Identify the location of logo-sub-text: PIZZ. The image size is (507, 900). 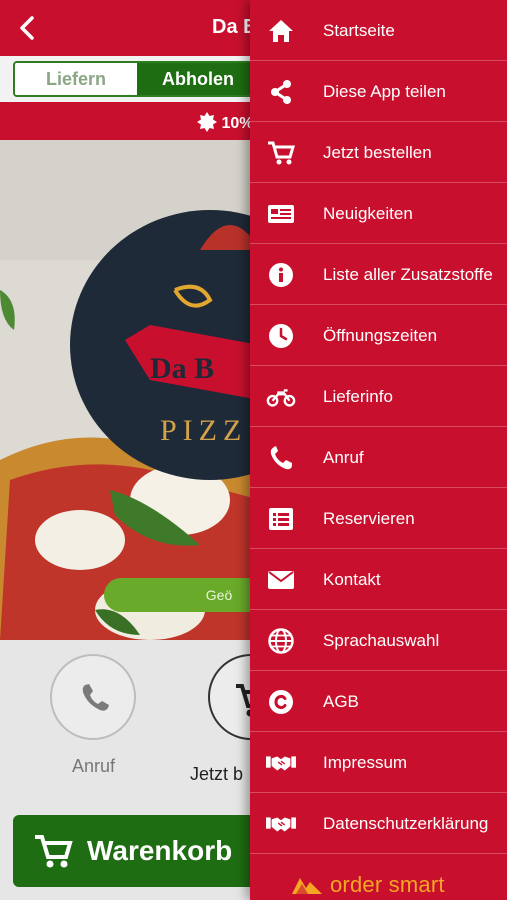
(203, 430).